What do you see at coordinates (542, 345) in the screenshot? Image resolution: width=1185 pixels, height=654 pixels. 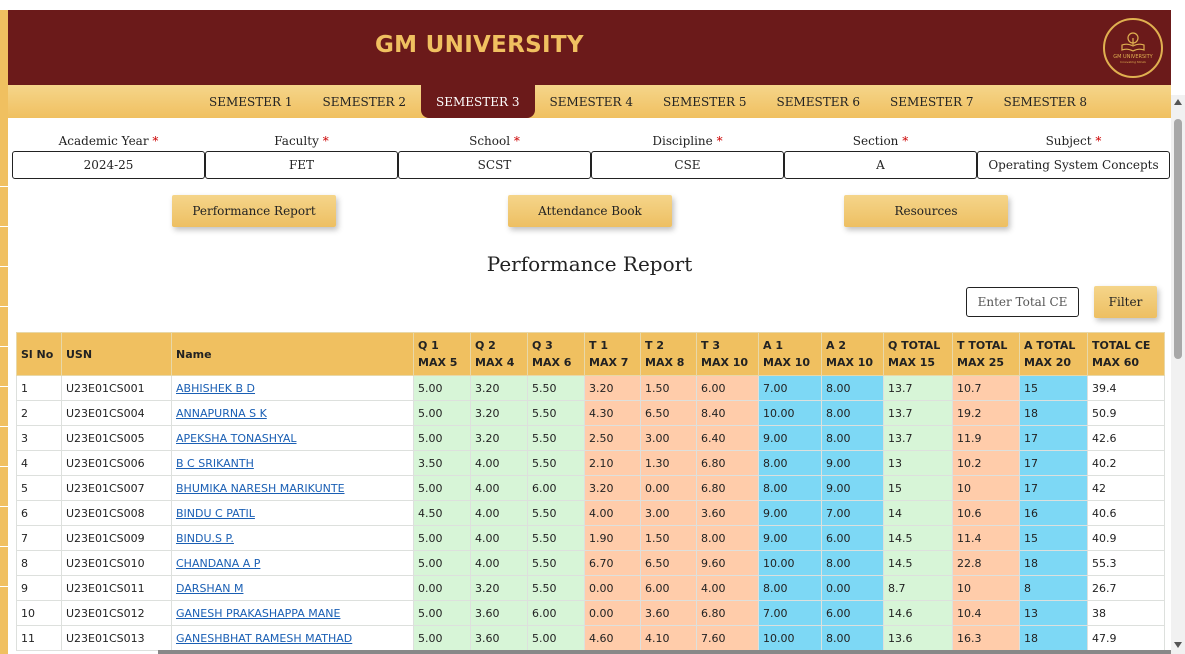 I see `column-header-title: Q 3` at bounding box center [542, 345].